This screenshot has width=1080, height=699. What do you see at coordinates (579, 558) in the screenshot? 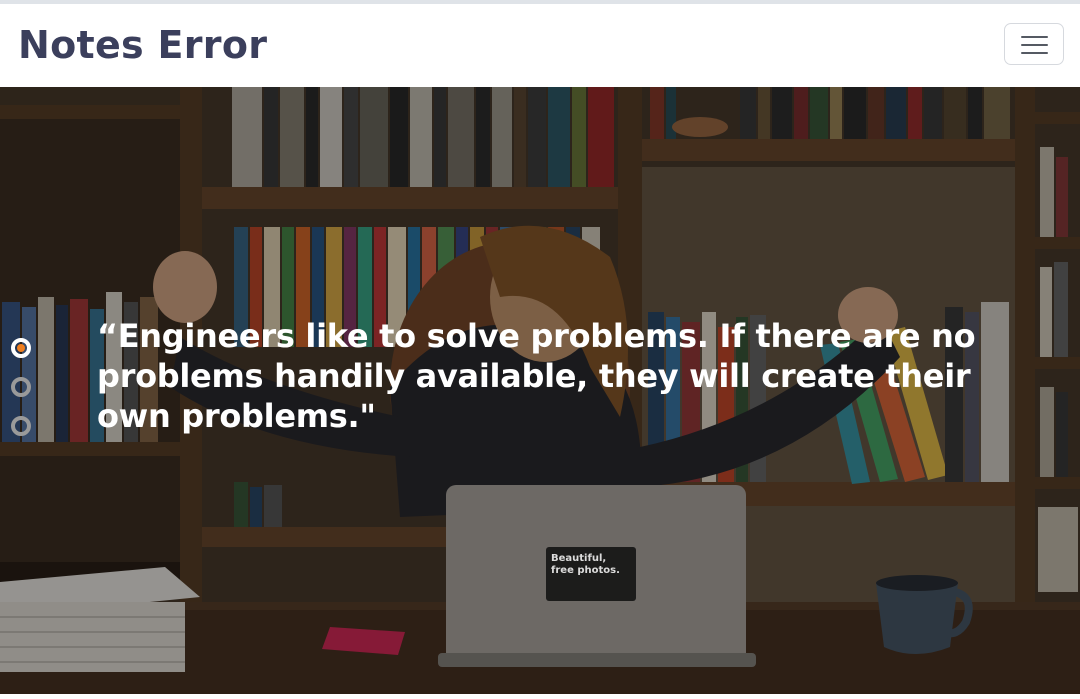
I see `laptop-sticker-line1: Beautiful,` at bounding box center [579, 558].